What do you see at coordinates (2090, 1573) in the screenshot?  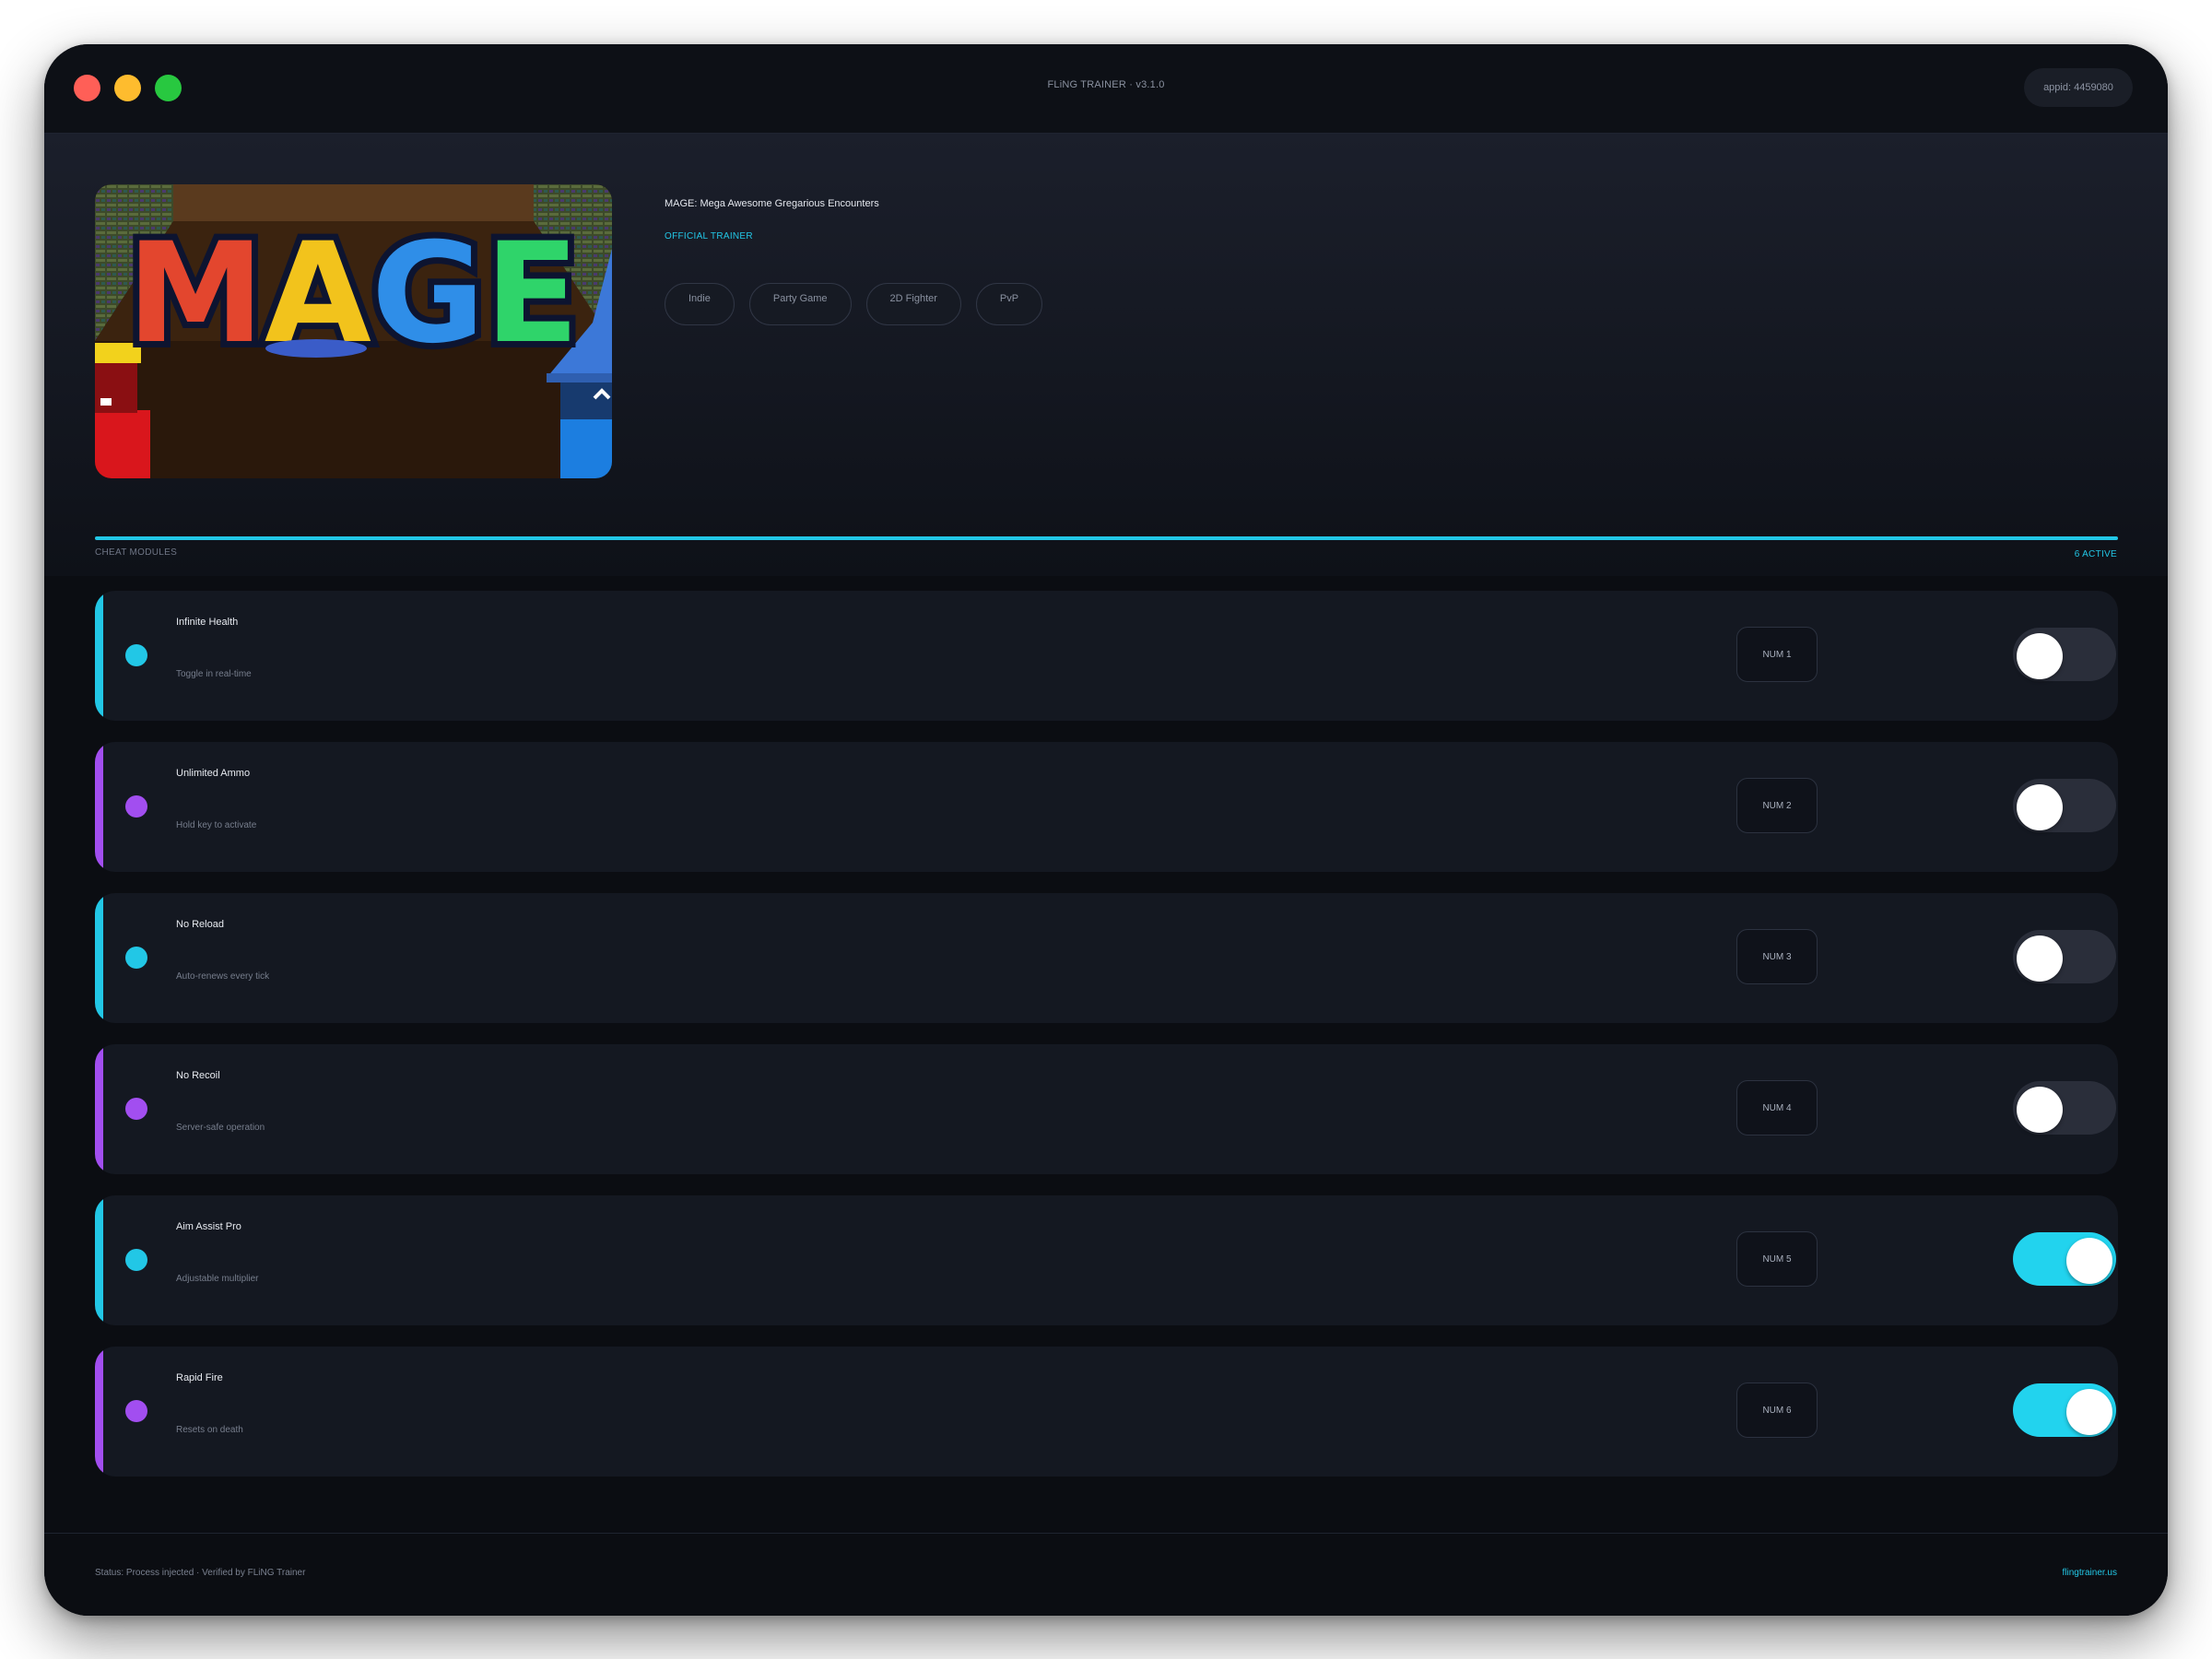 I see `website-link: flingtrainer.us` at bounding box center [2090, 1573].